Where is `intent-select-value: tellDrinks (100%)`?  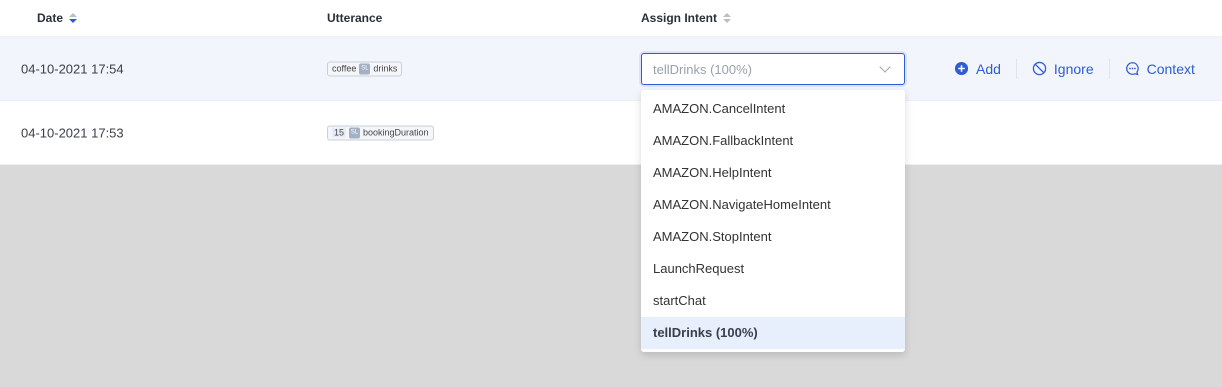 intent-select-value: tellDrinks (100%) is located at coordinates (702, 69).